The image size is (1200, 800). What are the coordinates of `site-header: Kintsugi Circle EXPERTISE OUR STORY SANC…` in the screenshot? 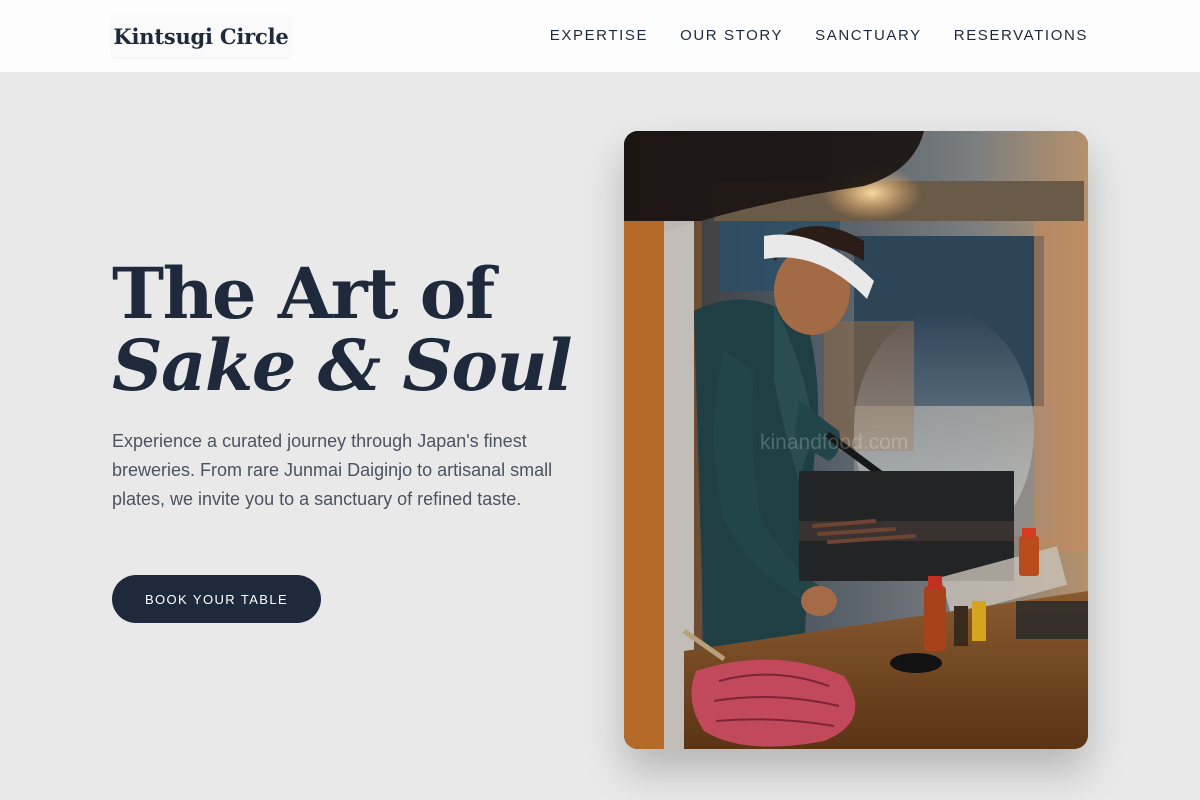 It's located at (600, 36).